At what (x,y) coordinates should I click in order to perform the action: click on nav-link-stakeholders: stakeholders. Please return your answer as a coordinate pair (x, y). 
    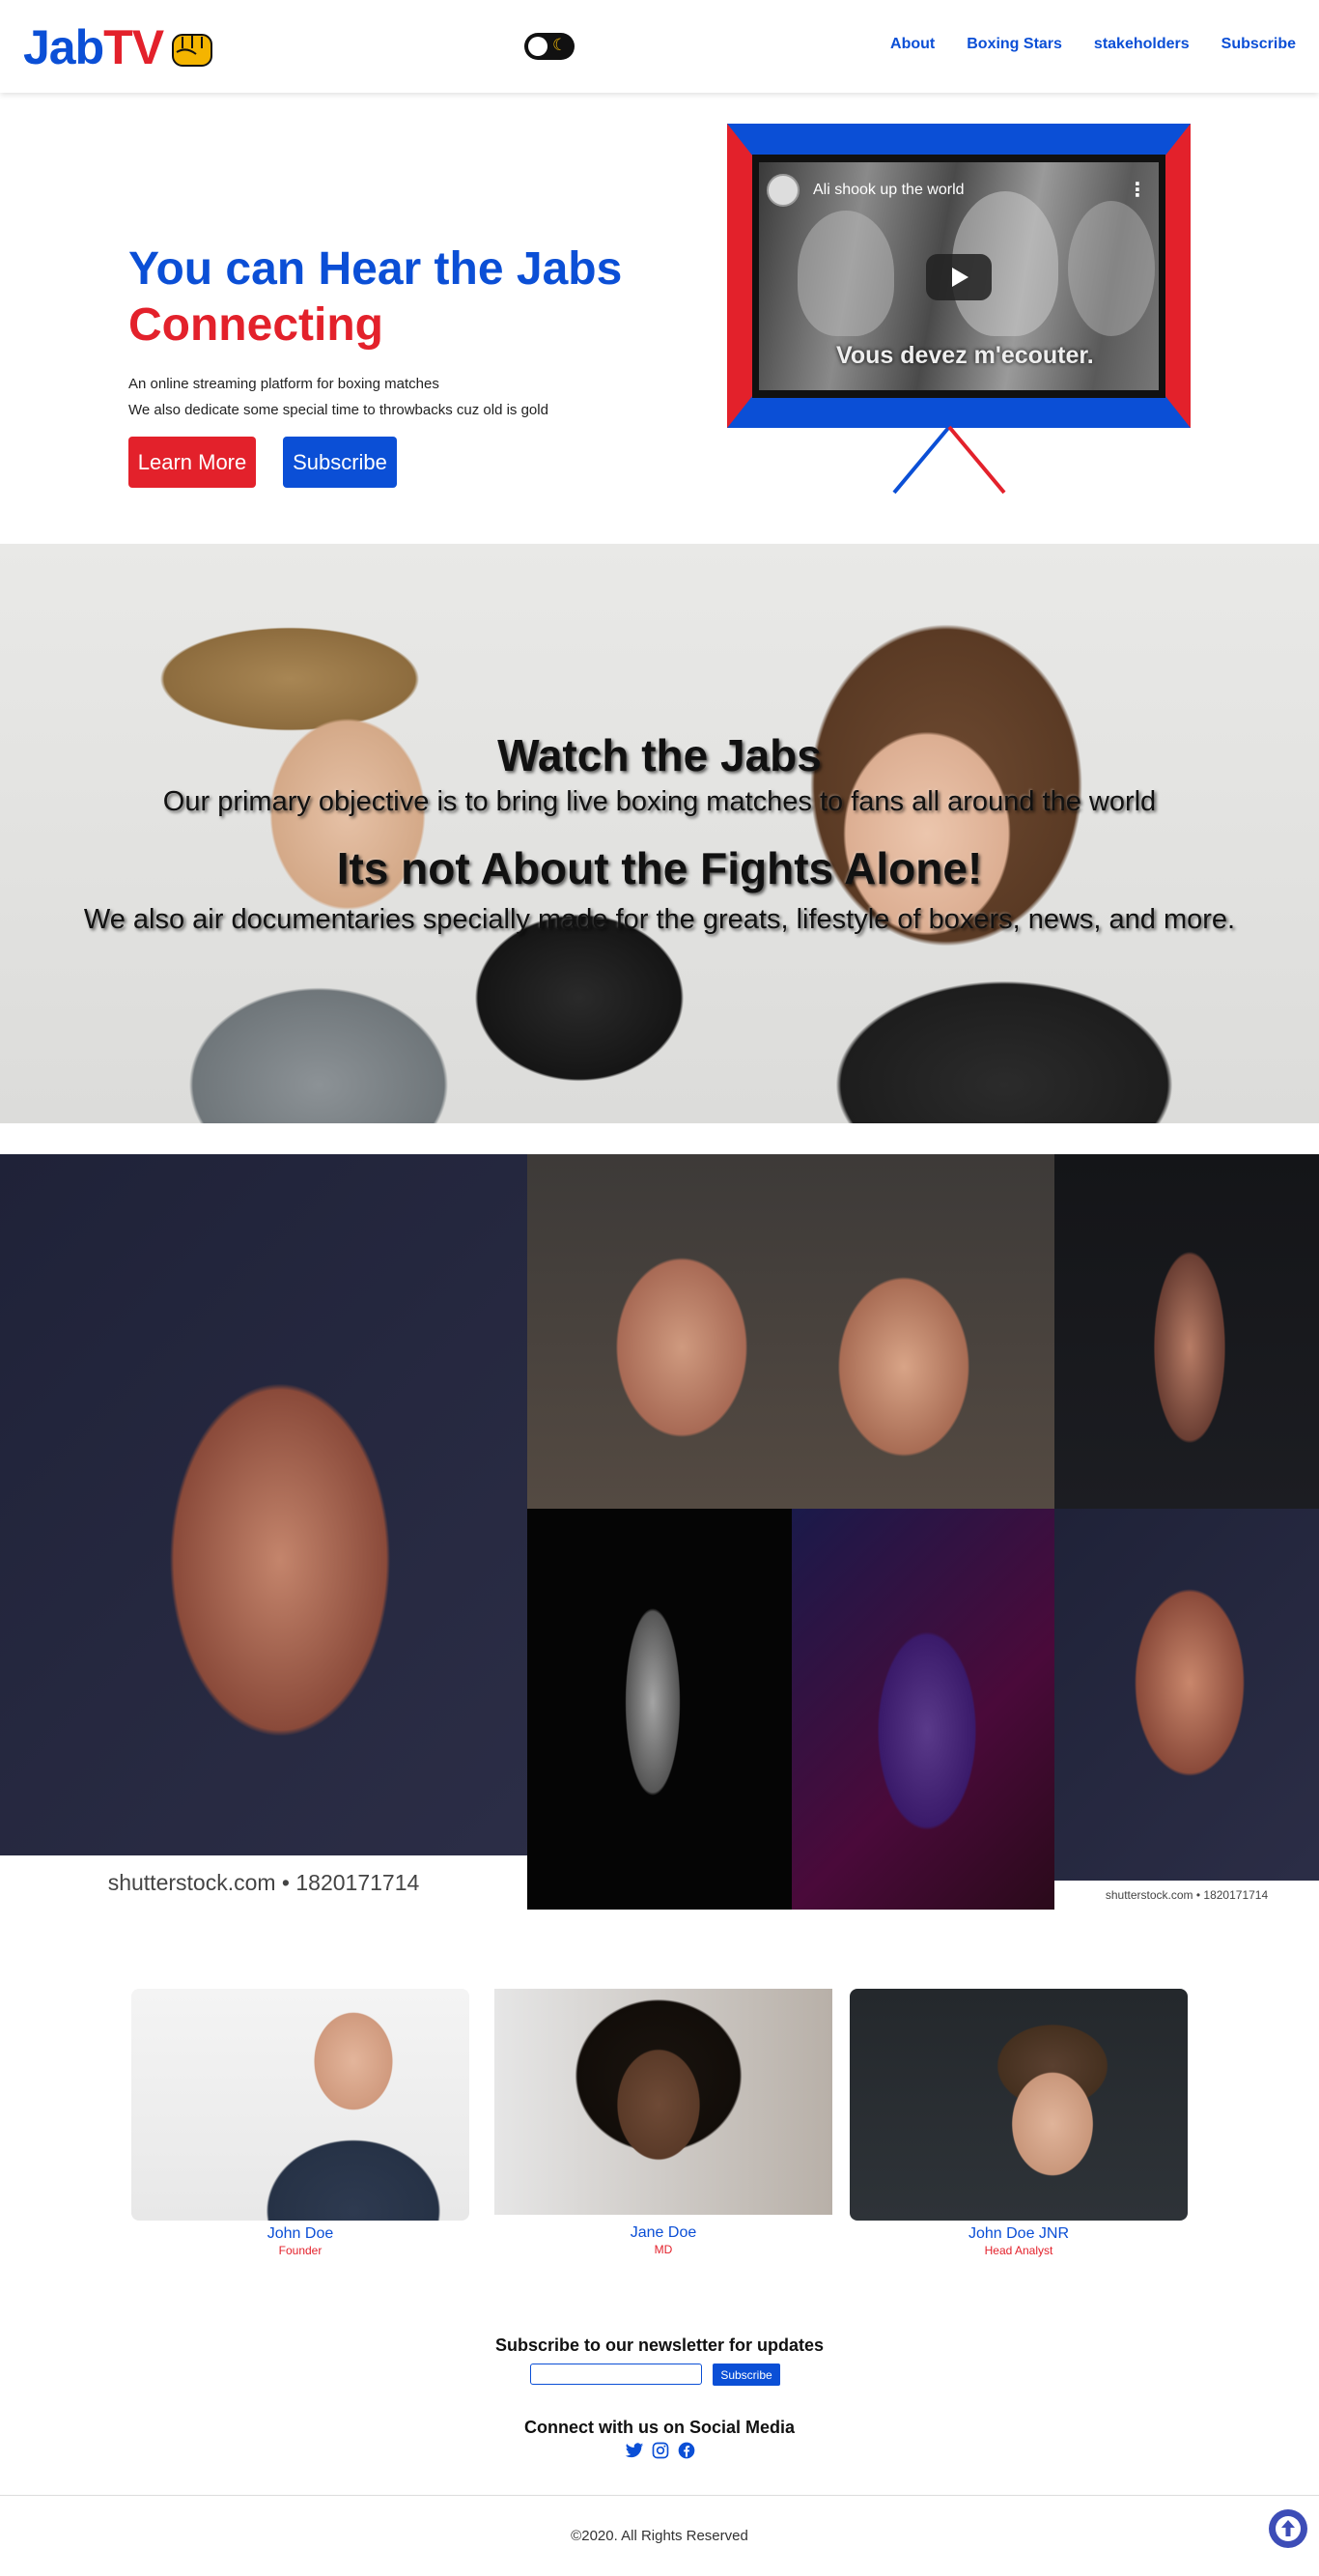
    Looking at the image, I should click on (1142, 44).